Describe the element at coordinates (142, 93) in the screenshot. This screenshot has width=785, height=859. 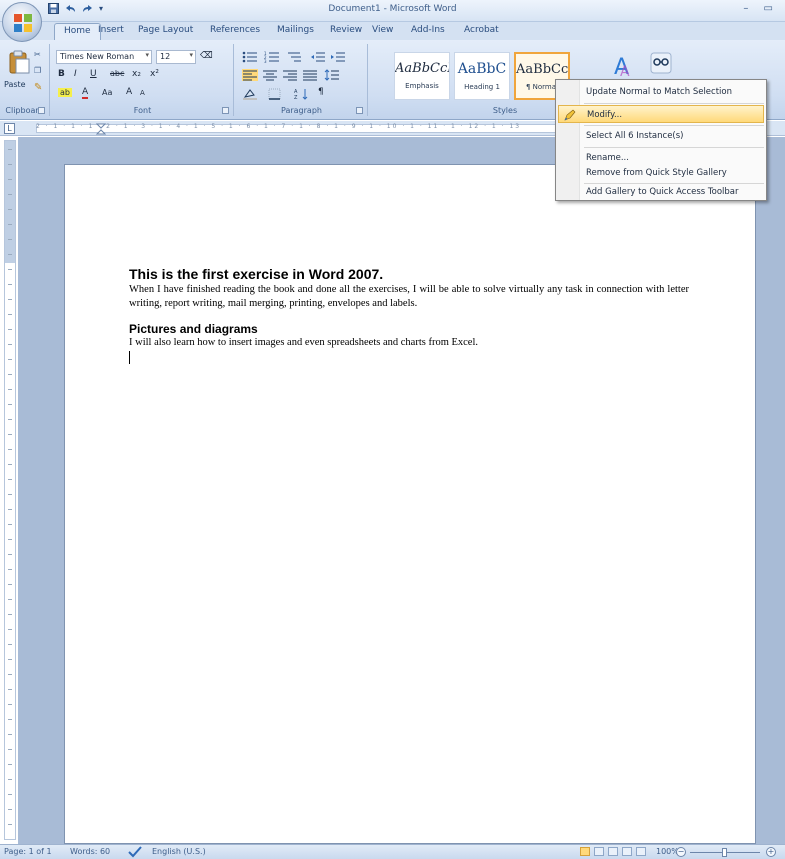
I see `shrink-font-button: A` at that location.